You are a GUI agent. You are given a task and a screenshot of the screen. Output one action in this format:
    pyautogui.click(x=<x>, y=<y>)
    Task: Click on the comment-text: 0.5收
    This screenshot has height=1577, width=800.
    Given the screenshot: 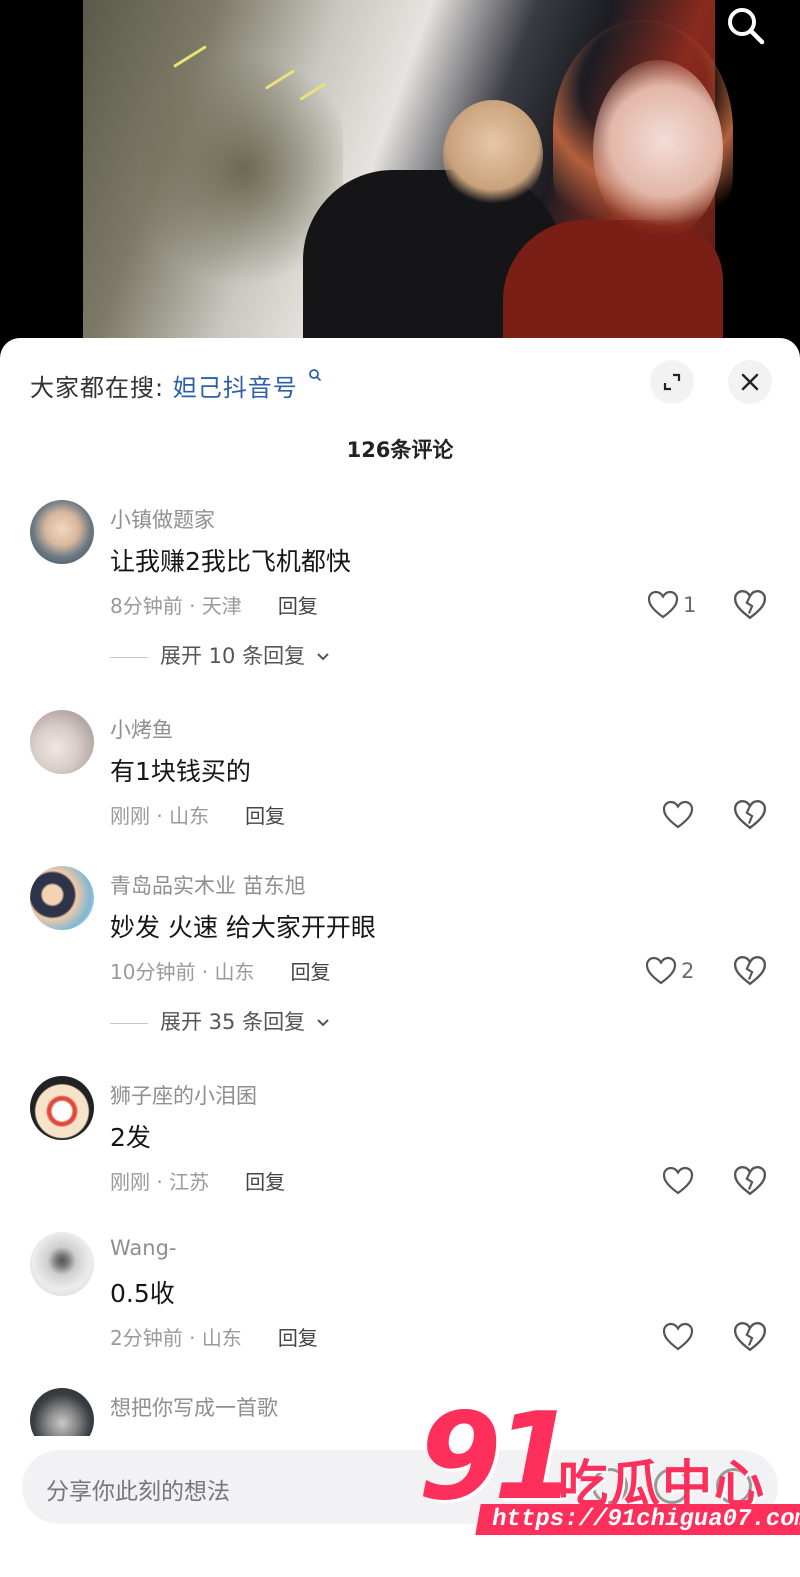 What is the action you would take?
    pyautogui.click(x=142, y=1293)
    